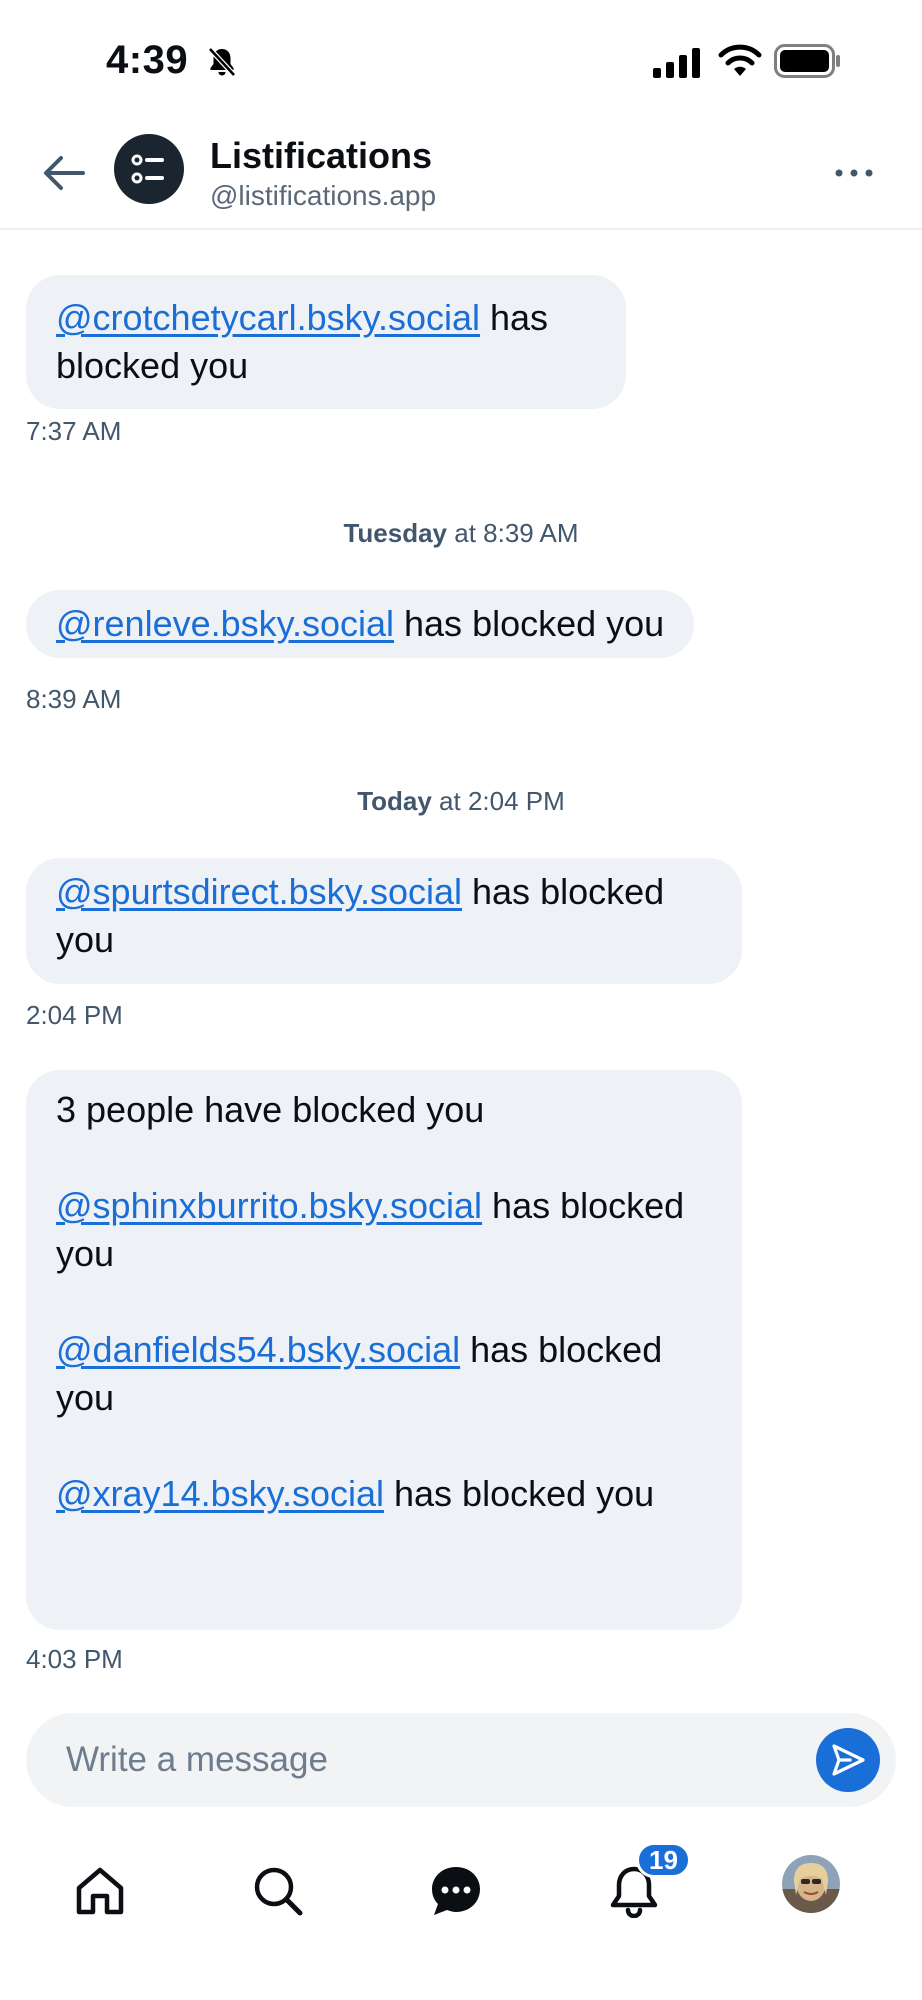  I want to click on back-button, so click(64, 173).